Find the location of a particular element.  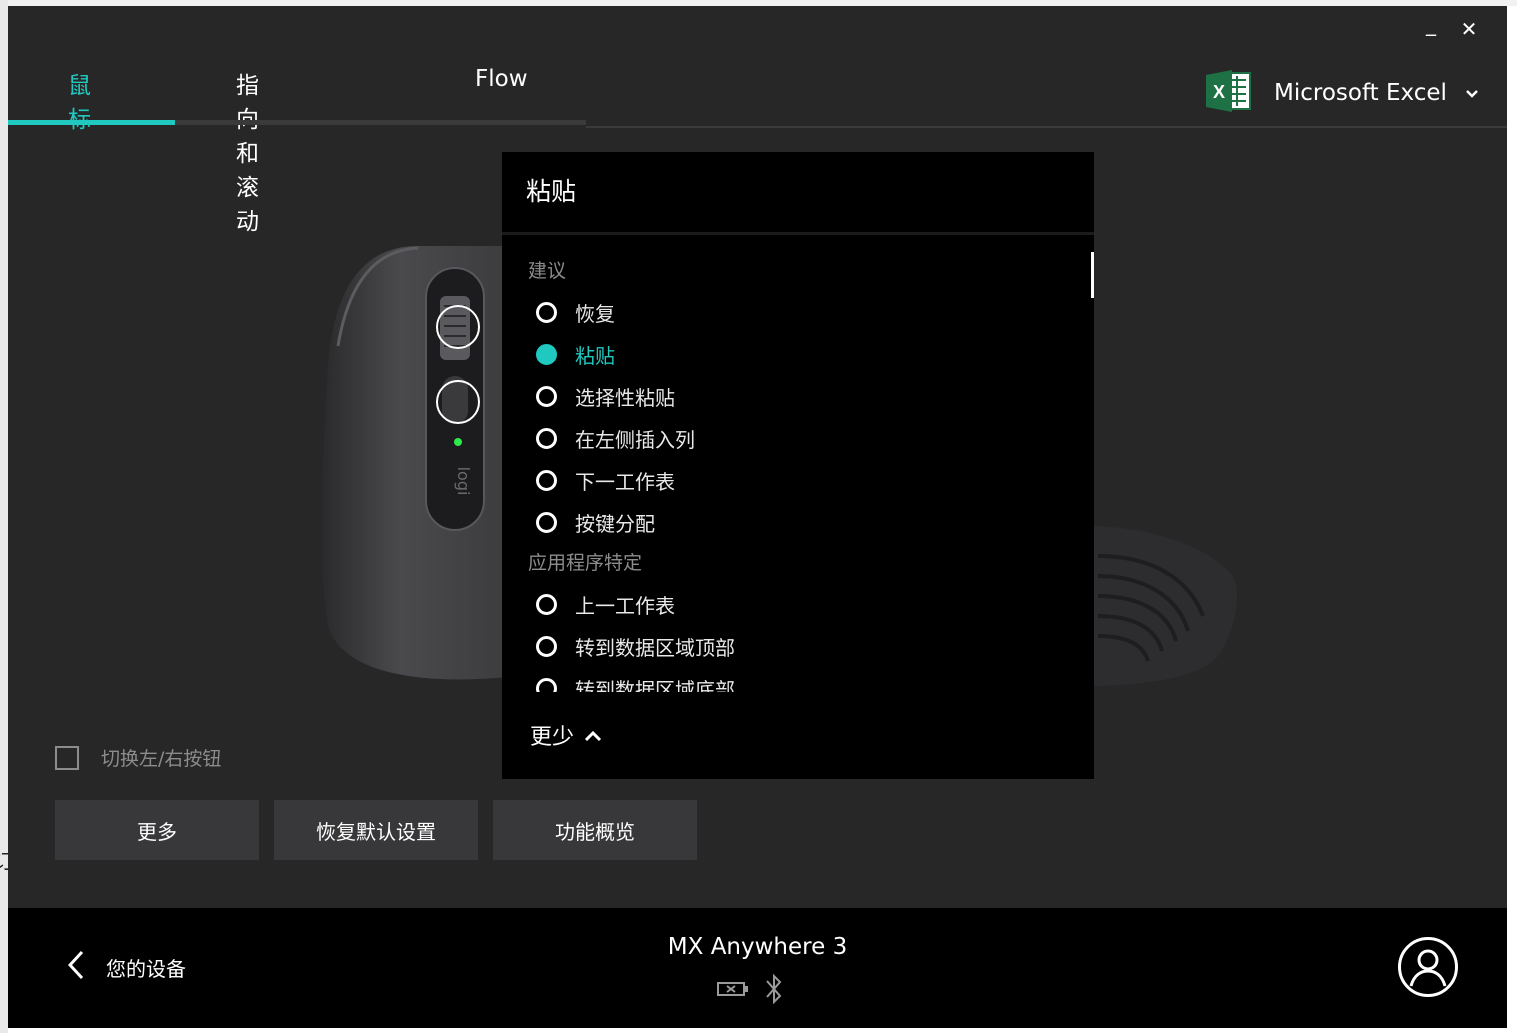

option-label: 粘贴 is located at coordinates (595, 355).